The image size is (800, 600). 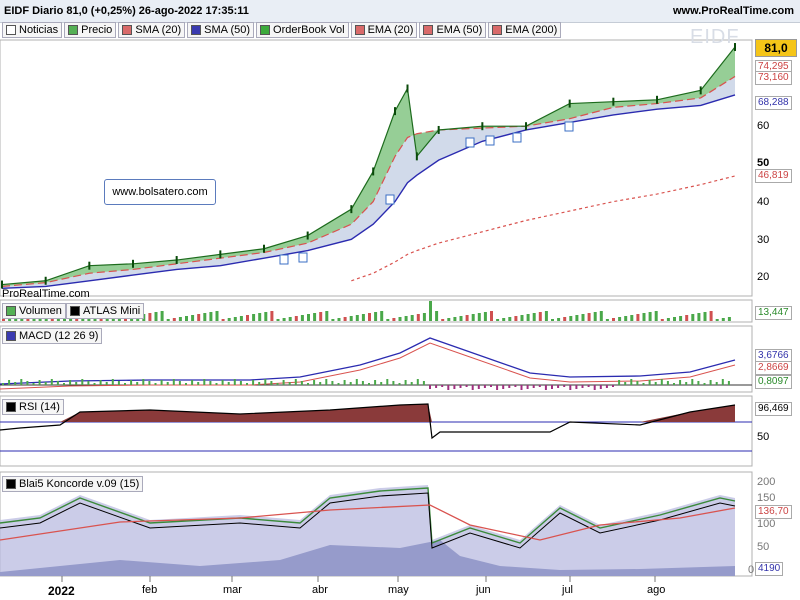 What do you see at coordinates (73, 484) in the screenshot?
I see `koncorde-label: Blai5 Koncorde v.09 (15)` at bounding box center [73, 484].